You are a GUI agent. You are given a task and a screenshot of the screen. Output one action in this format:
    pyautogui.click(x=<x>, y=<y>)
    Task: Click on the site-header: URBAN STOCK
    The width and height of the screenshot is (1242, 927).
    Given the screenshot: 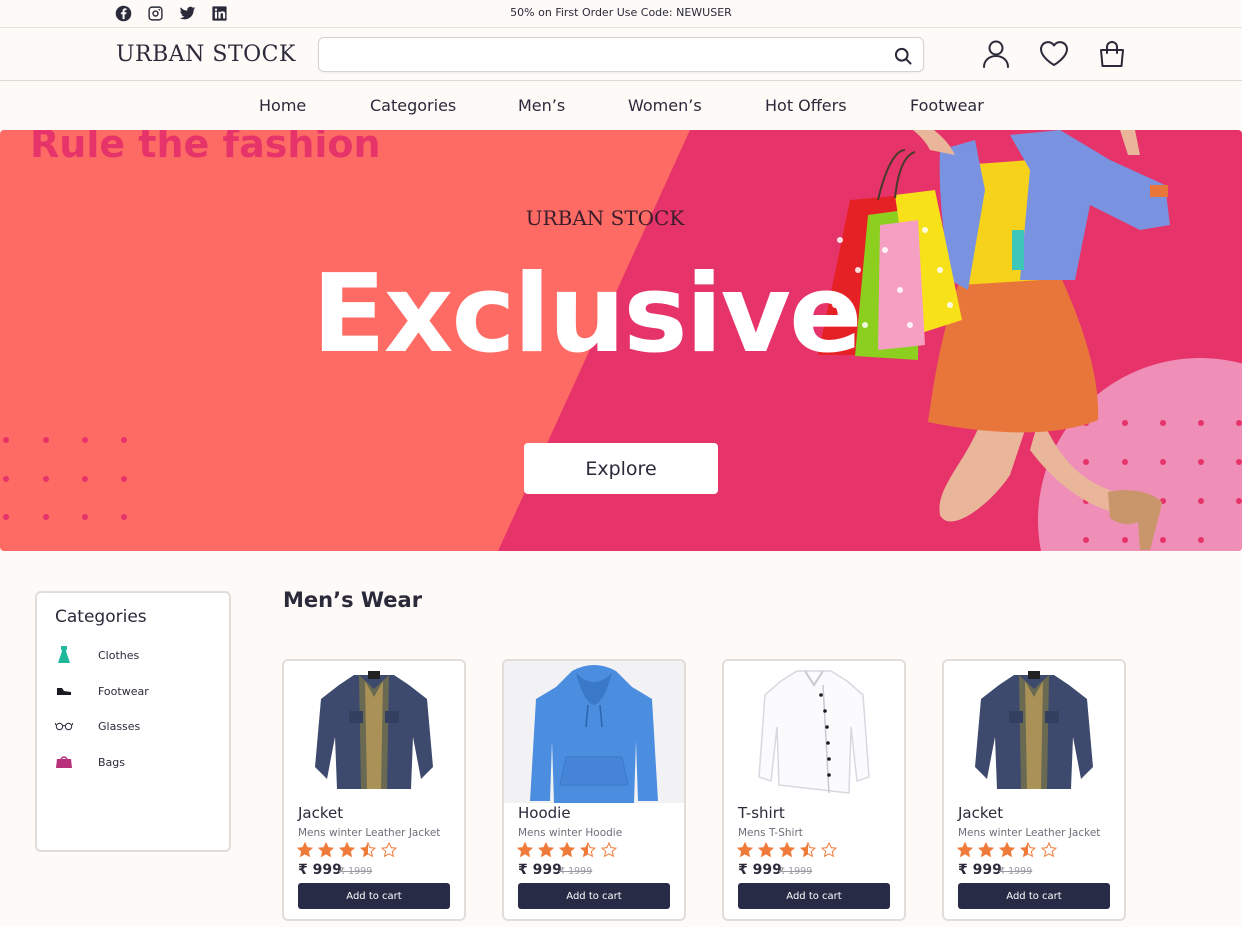 What is the action you would take?
    pyautogui.click(x=621, y=55)
    